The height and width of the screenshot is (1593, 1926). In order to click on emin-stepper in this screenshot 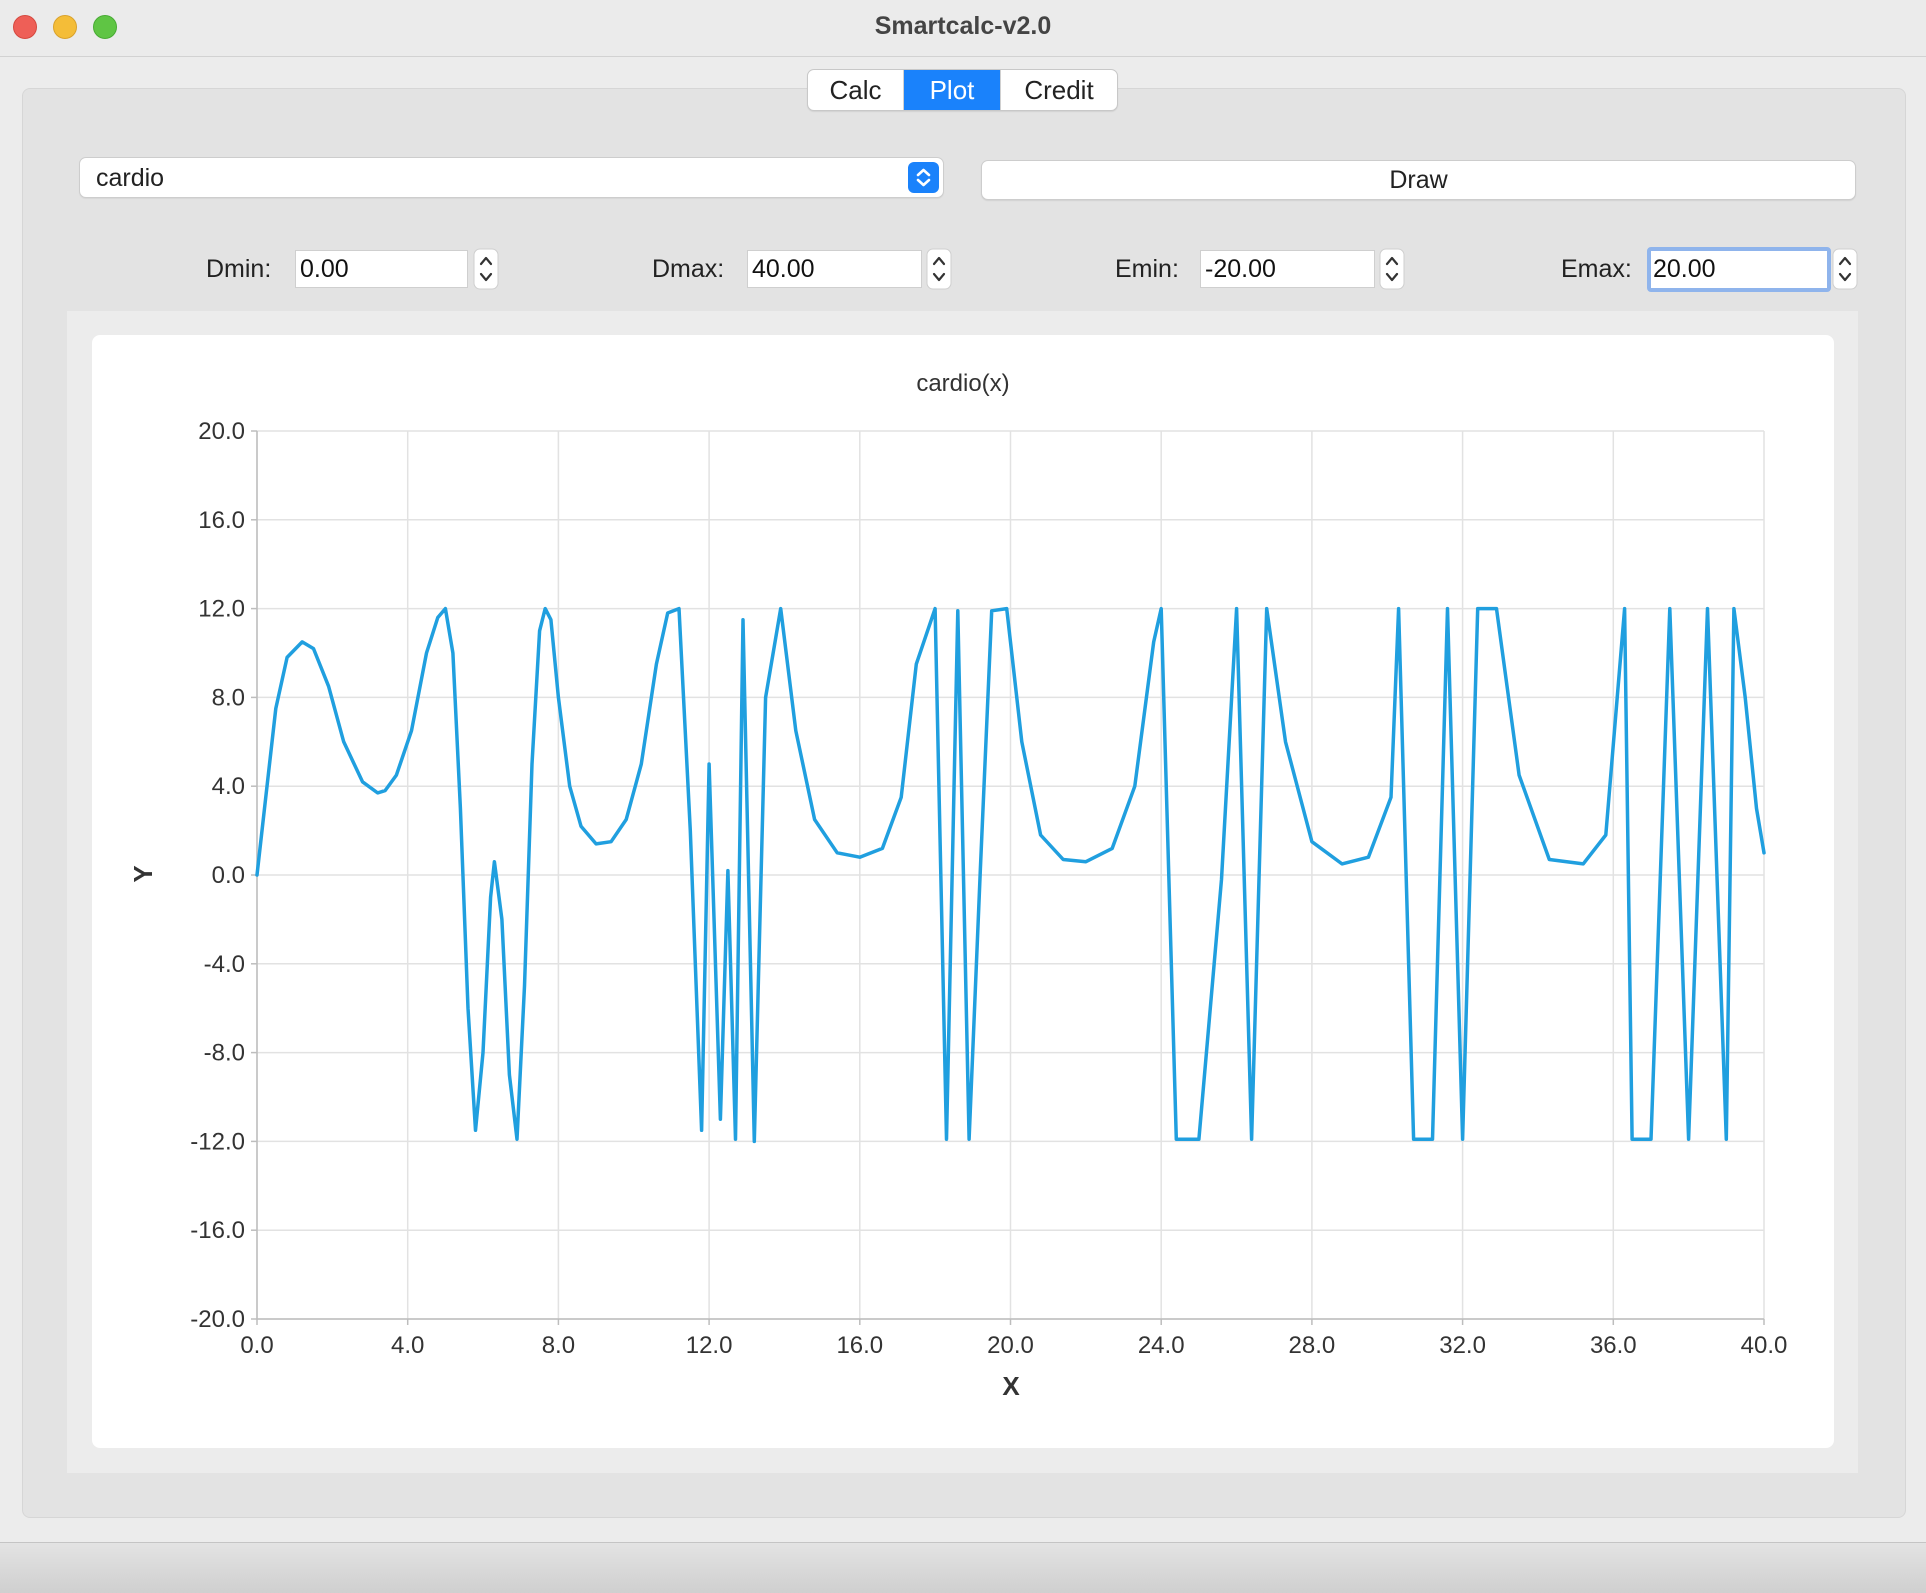, I will do `click(1392, 269)`.